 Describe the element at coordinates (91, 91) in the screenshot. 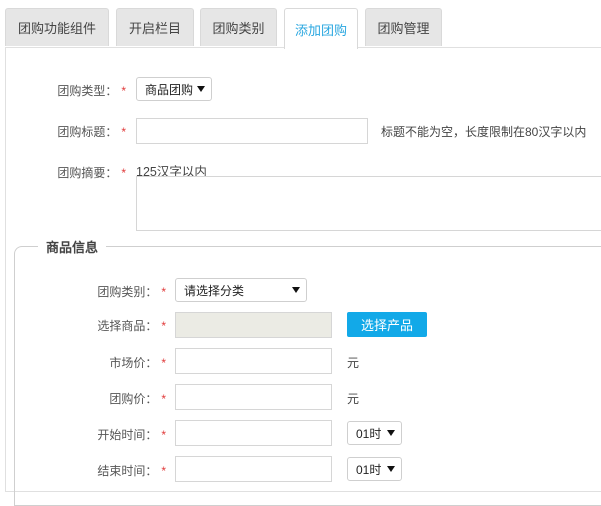

I see `group-type-label: 团购类型： *` at that location.